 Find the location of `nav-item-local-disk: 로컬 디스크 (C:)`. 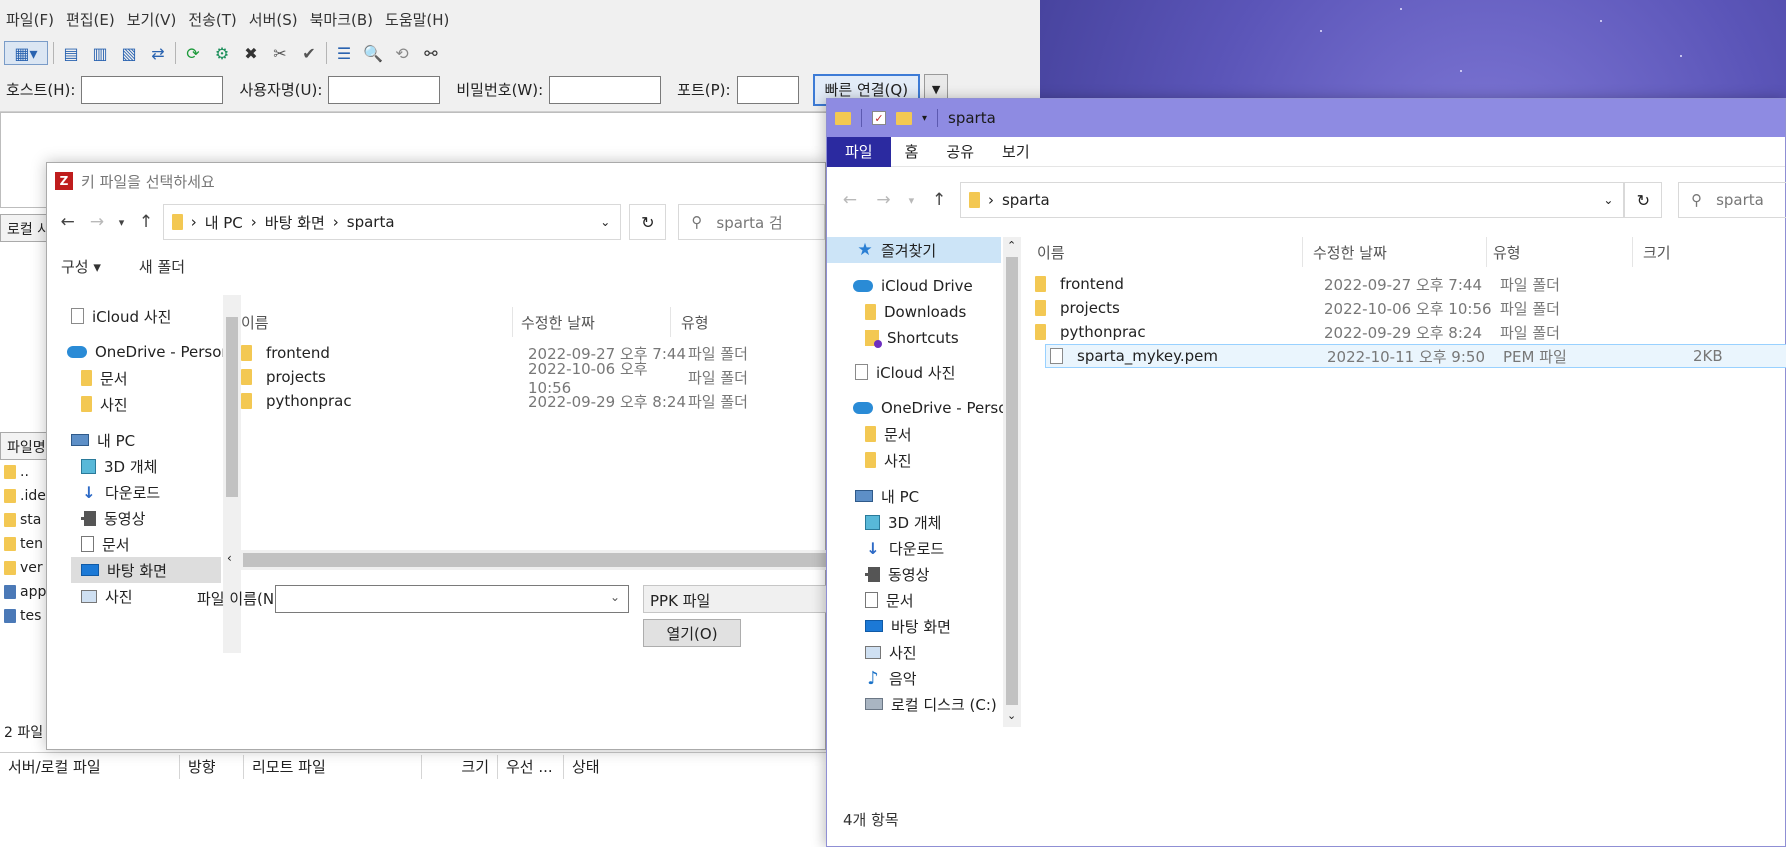

nav-item-local-disk: 로컬 디스크 (C:) is located at coordinates (931, 704).